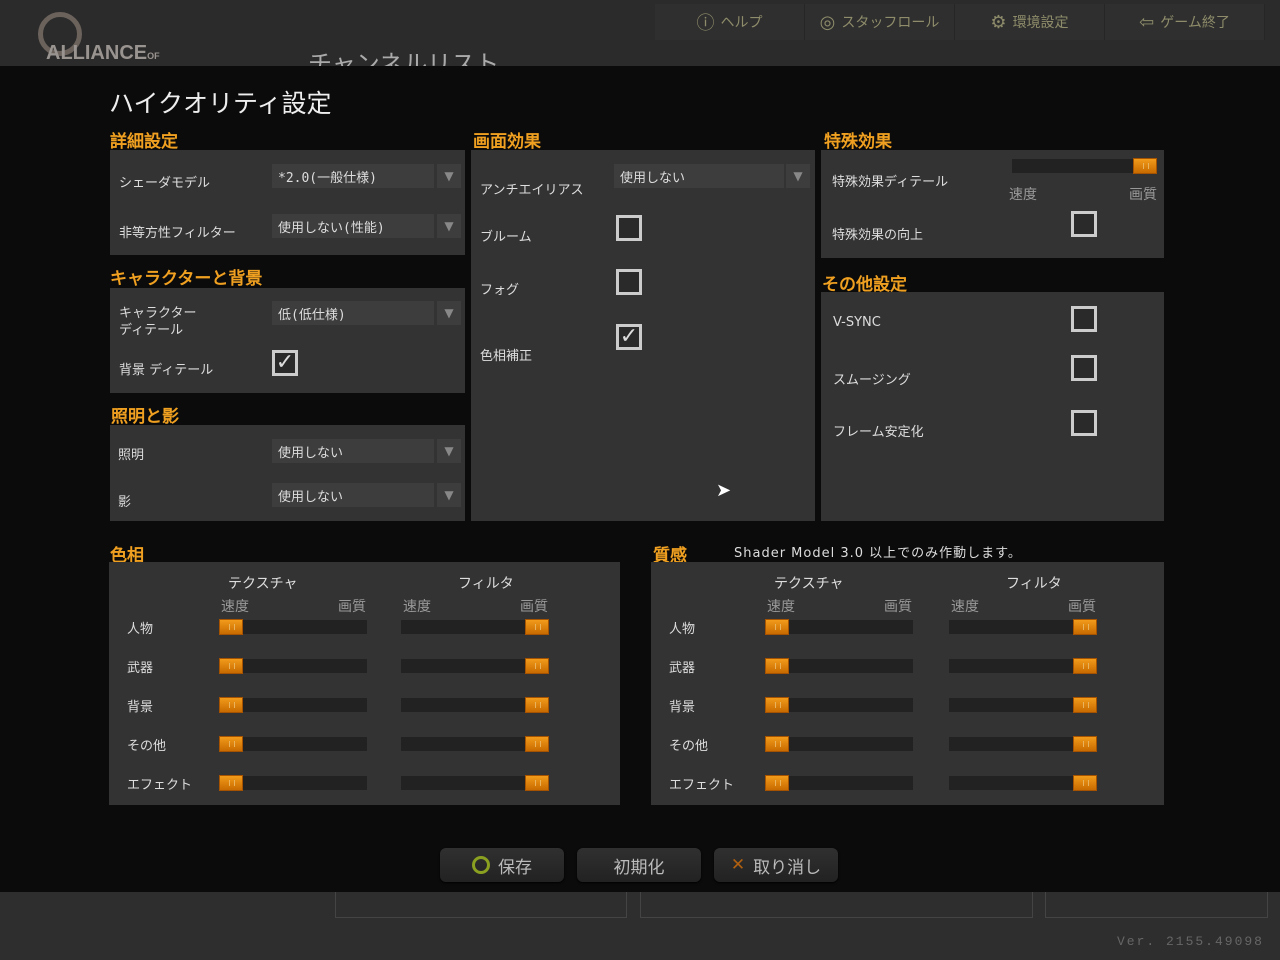 The height and width of the screenshot is (960, 1280). Describe the element at coordinates (353, 226) in the screenshot. I see `aniso-dropdown: 使用しない(性能)` at that location.